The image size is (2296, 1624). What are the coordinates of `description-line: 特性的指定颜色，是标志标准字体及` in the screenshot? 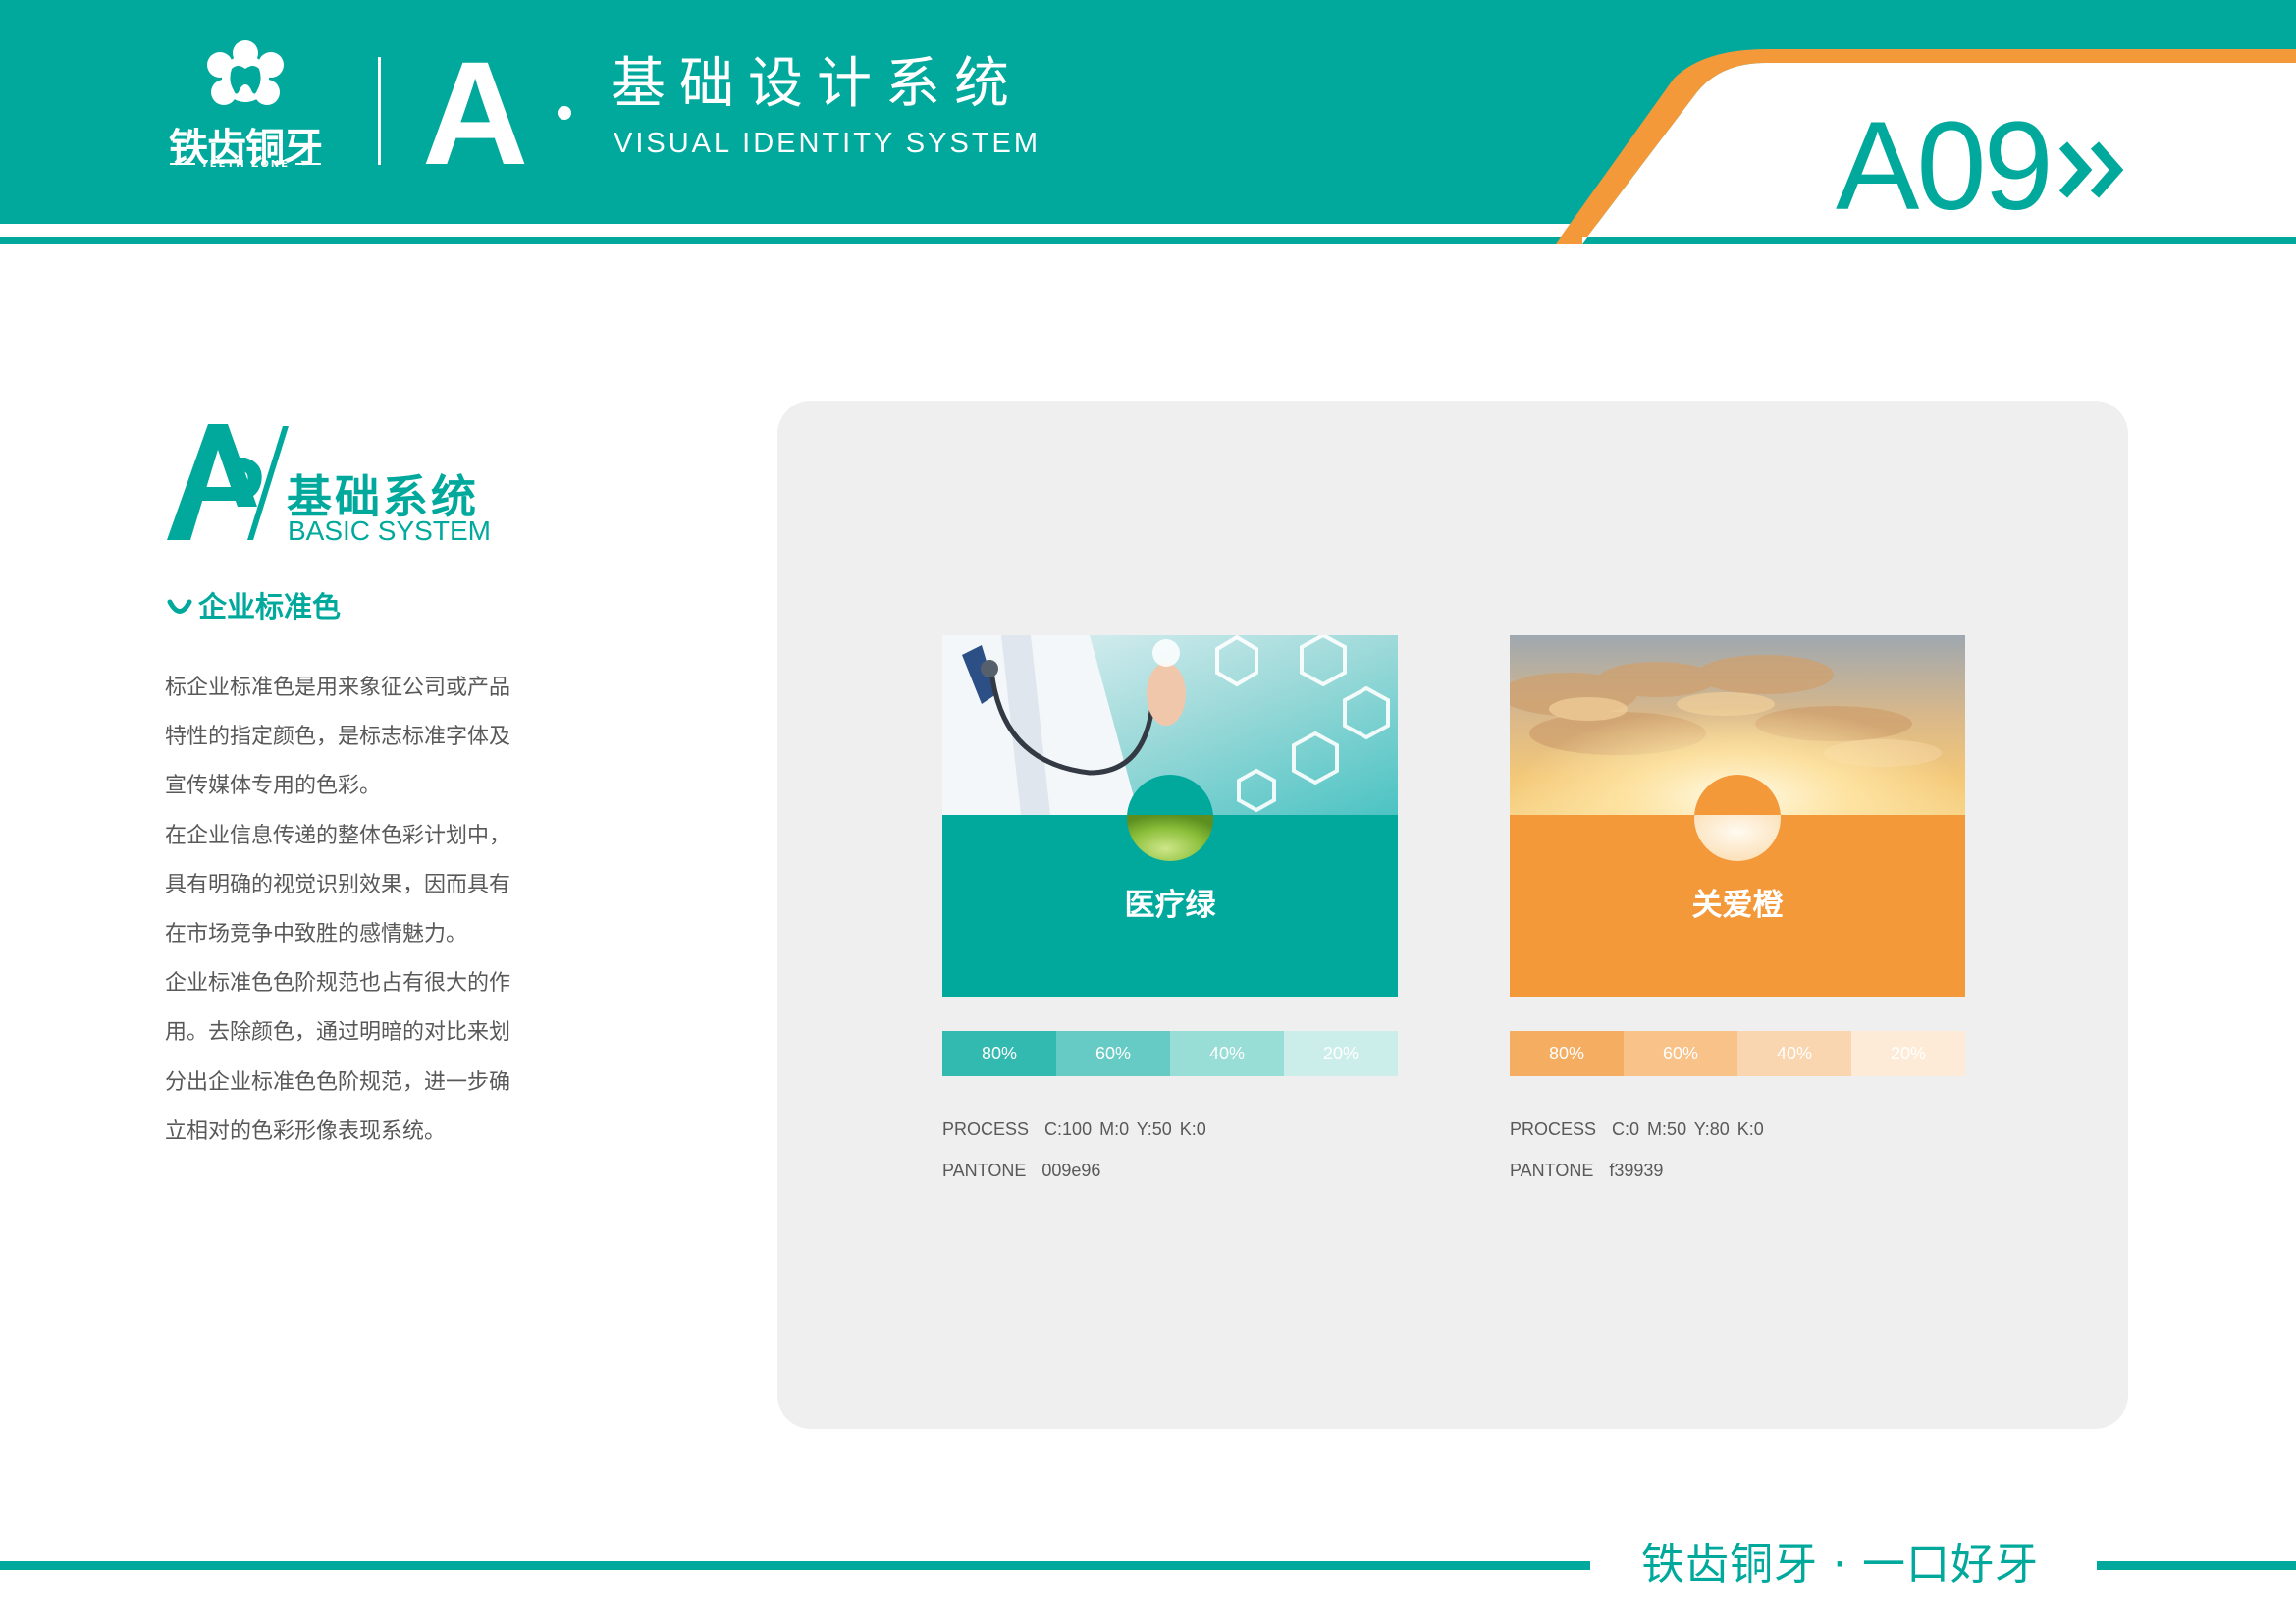 It's located at (338, 737).